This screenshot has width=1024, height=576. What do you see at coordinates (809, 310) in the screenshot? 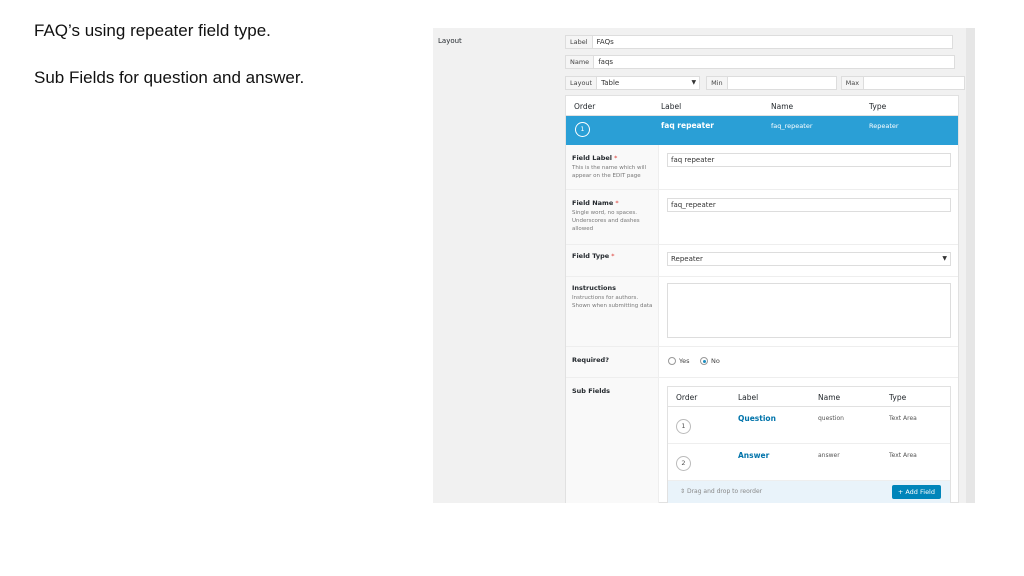
I see `instructions-textarea` at bounding box center [809, 310].